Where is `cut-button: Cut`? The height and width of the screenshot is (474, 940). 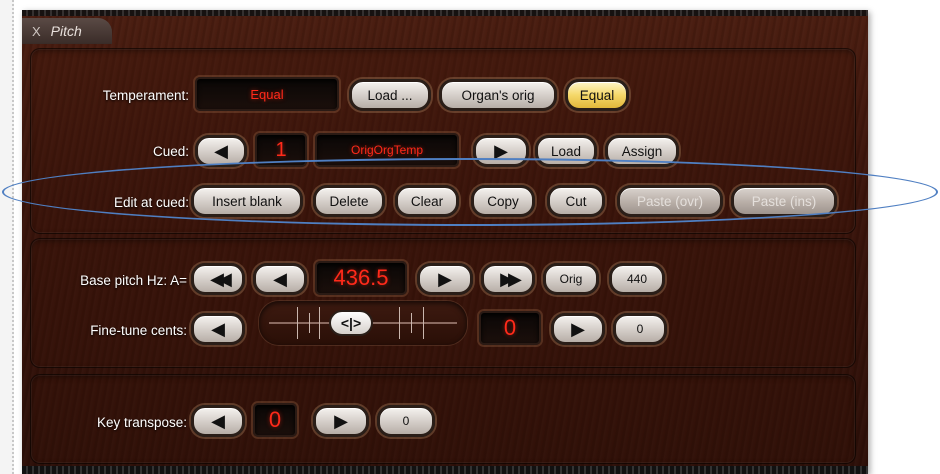 cut-button: Cut is located at coordinates (576, 201).